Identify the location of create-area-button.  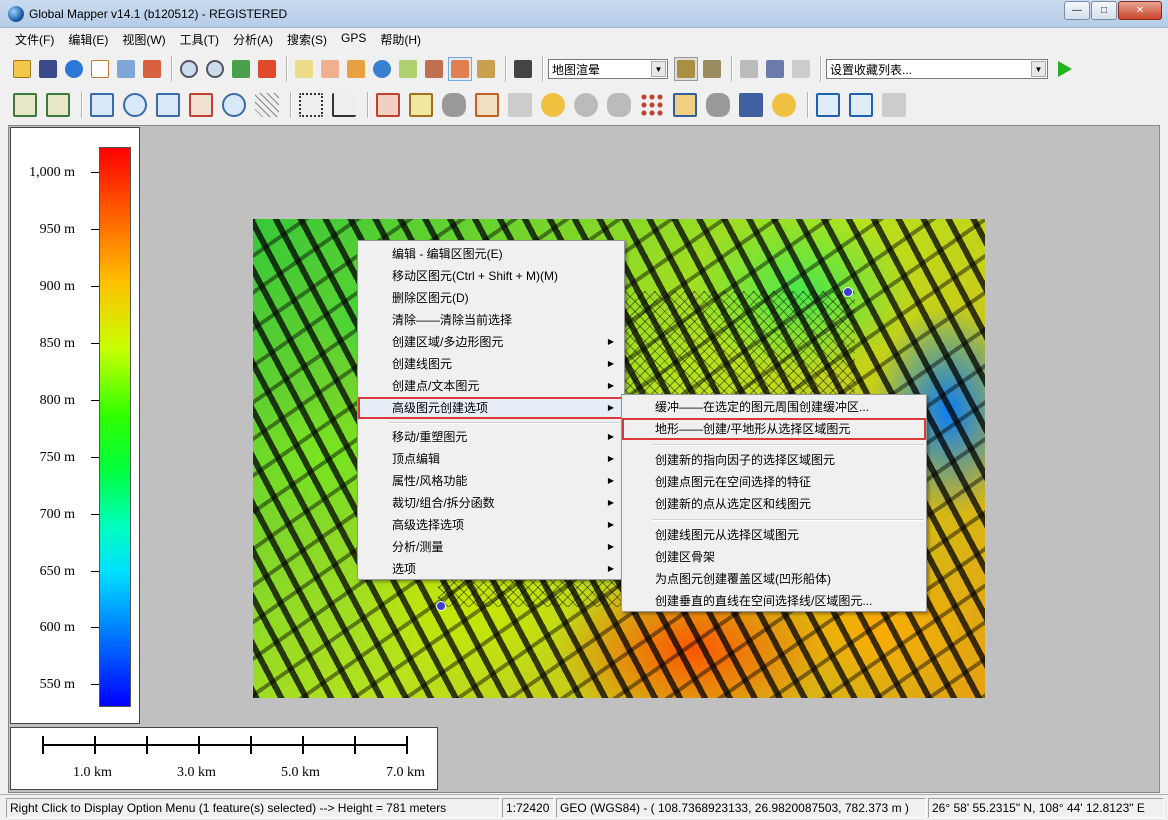
(25, 105).